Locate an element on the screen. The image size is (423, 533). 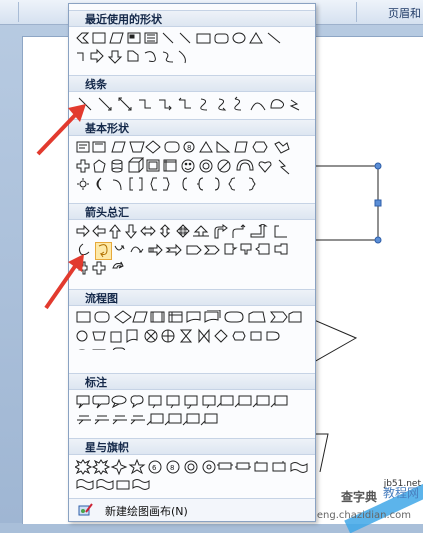
section-basic-shapes: 基本形状 is located at coordinates (192, 127).